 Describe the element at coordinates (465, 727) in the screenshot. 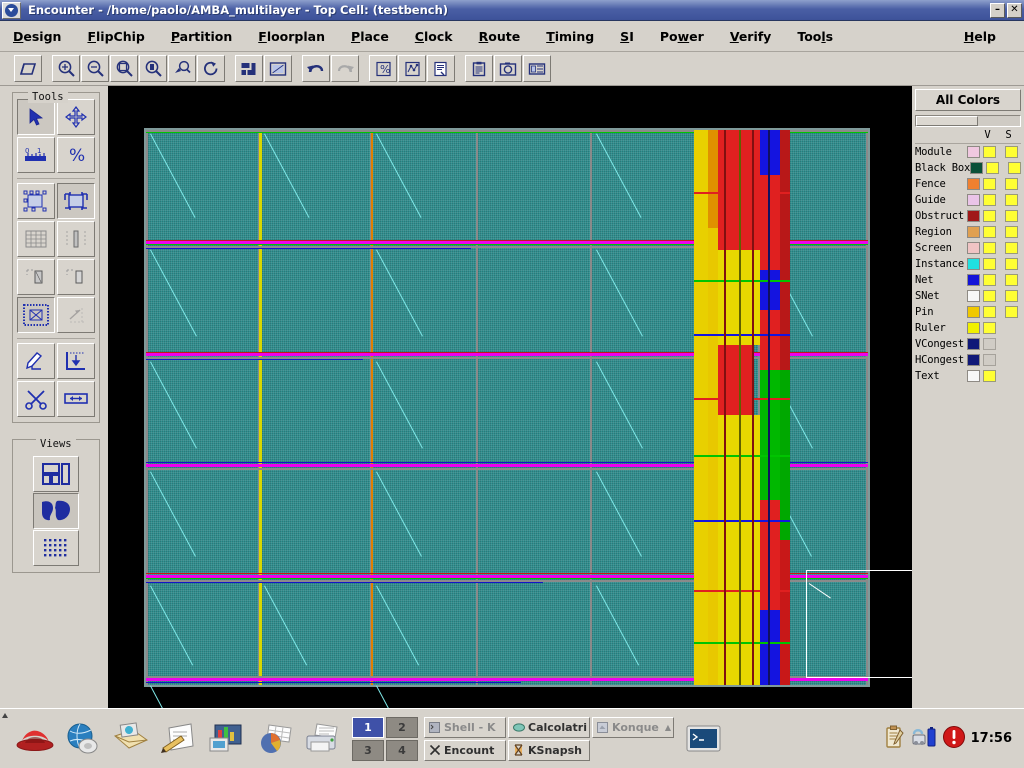

I see `window-button-shell: Shell - K` at that location.